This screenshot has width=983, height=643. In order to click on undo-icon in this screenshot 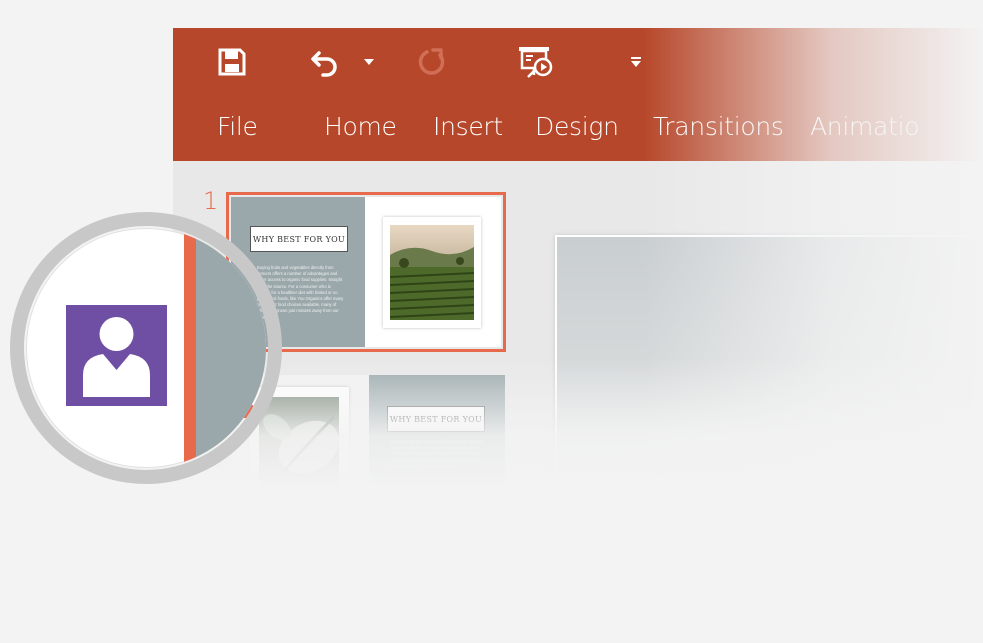, I will do `click(324, 64)`.